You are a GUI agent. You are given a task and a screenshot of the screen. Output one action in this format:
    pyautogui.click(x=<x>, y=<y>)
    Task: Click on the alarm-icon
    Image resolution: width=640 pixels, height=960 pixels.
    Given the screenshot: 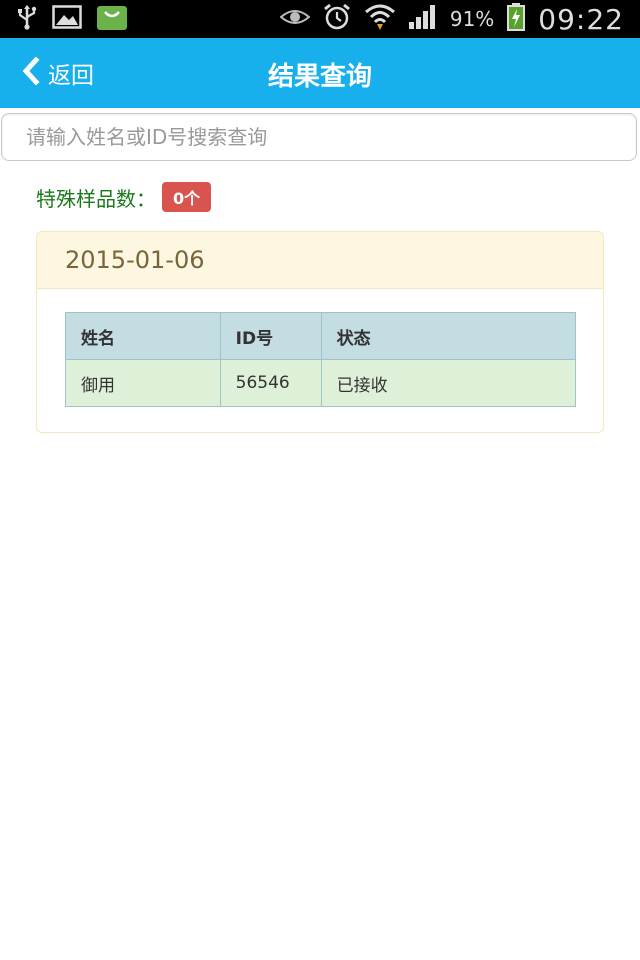 What is the action you would take?
    pyautogui.click(x=337, y=19)
    